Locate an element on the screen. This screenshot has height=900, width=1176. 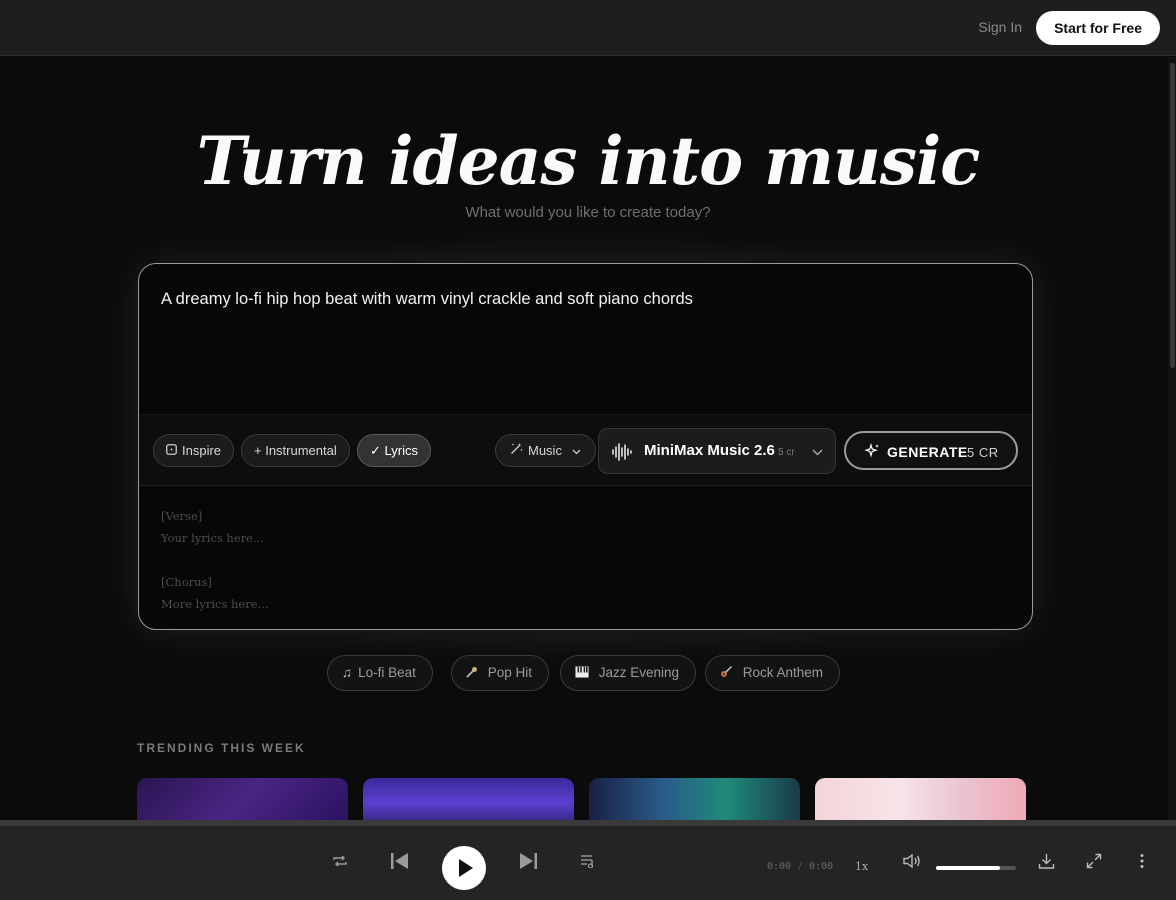
generate-button: GENERATE 5 CR is located at coordinates (931, 450).